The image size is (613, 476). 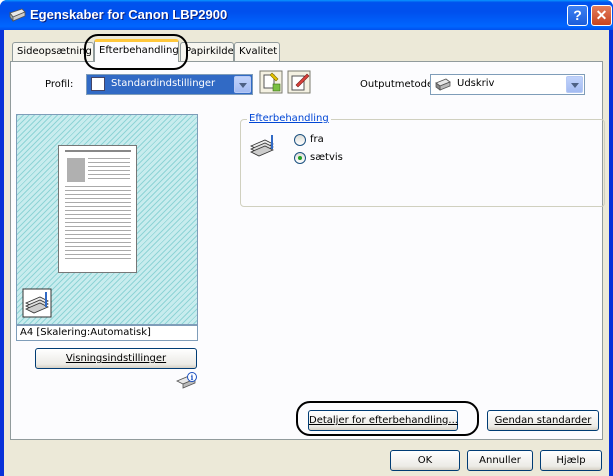 What do you see at coordinates (207, 51) in the screenshot?
I see `tab-papirkilde: Papirkilde` at bounding box center [207, 51].